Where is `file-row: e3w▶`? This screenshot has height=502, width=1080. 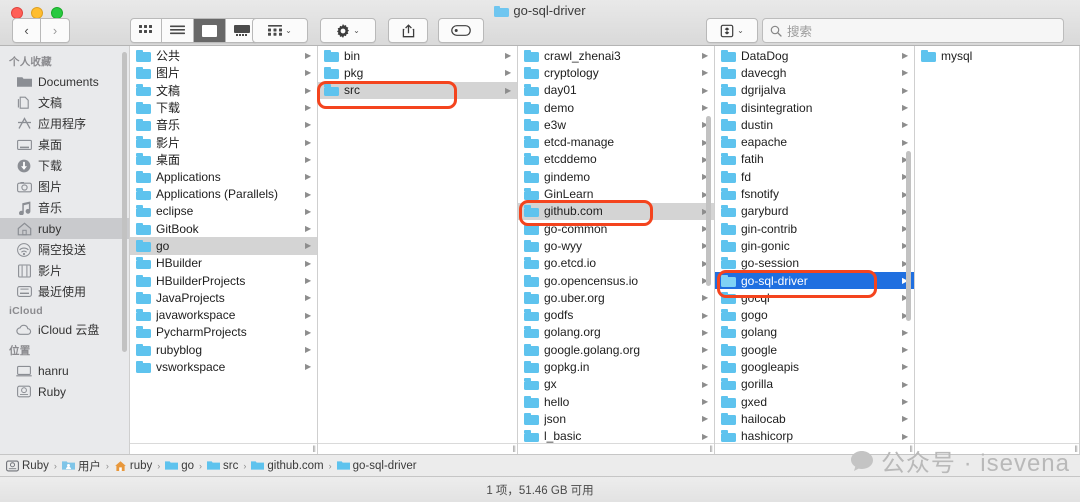 file-row: e3w▶ is located at coordinates (616, 124).